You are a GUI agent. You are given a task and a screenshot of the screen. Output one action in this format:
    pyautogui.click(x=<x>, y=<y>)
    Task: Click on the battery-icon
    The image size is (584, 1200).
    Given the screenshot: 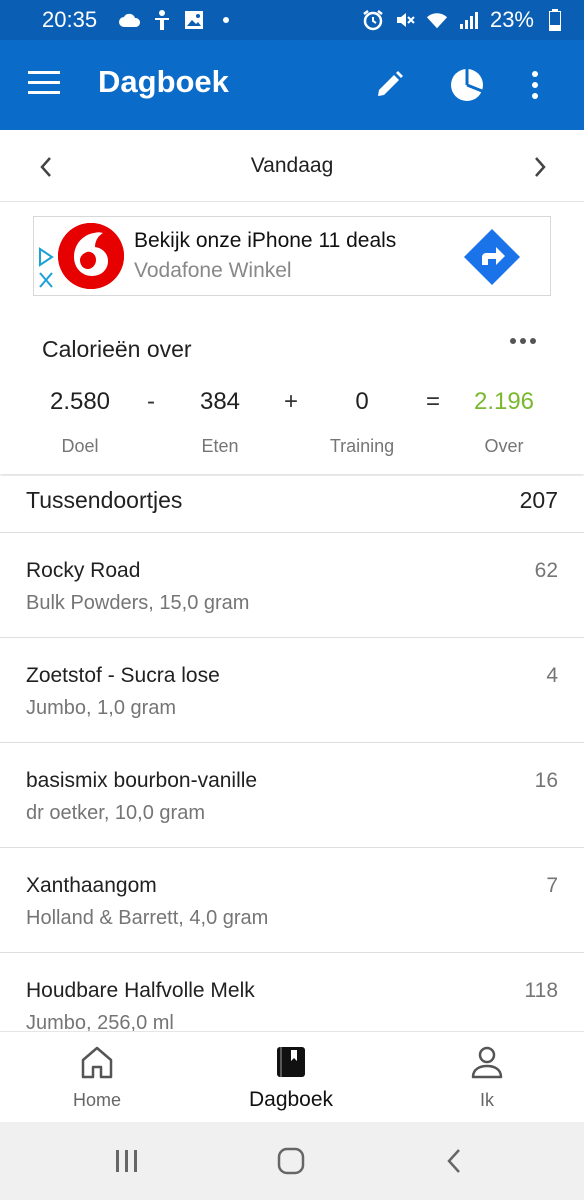 What is the action you would take?
    pyautogui.click(x=555, y=20)
    